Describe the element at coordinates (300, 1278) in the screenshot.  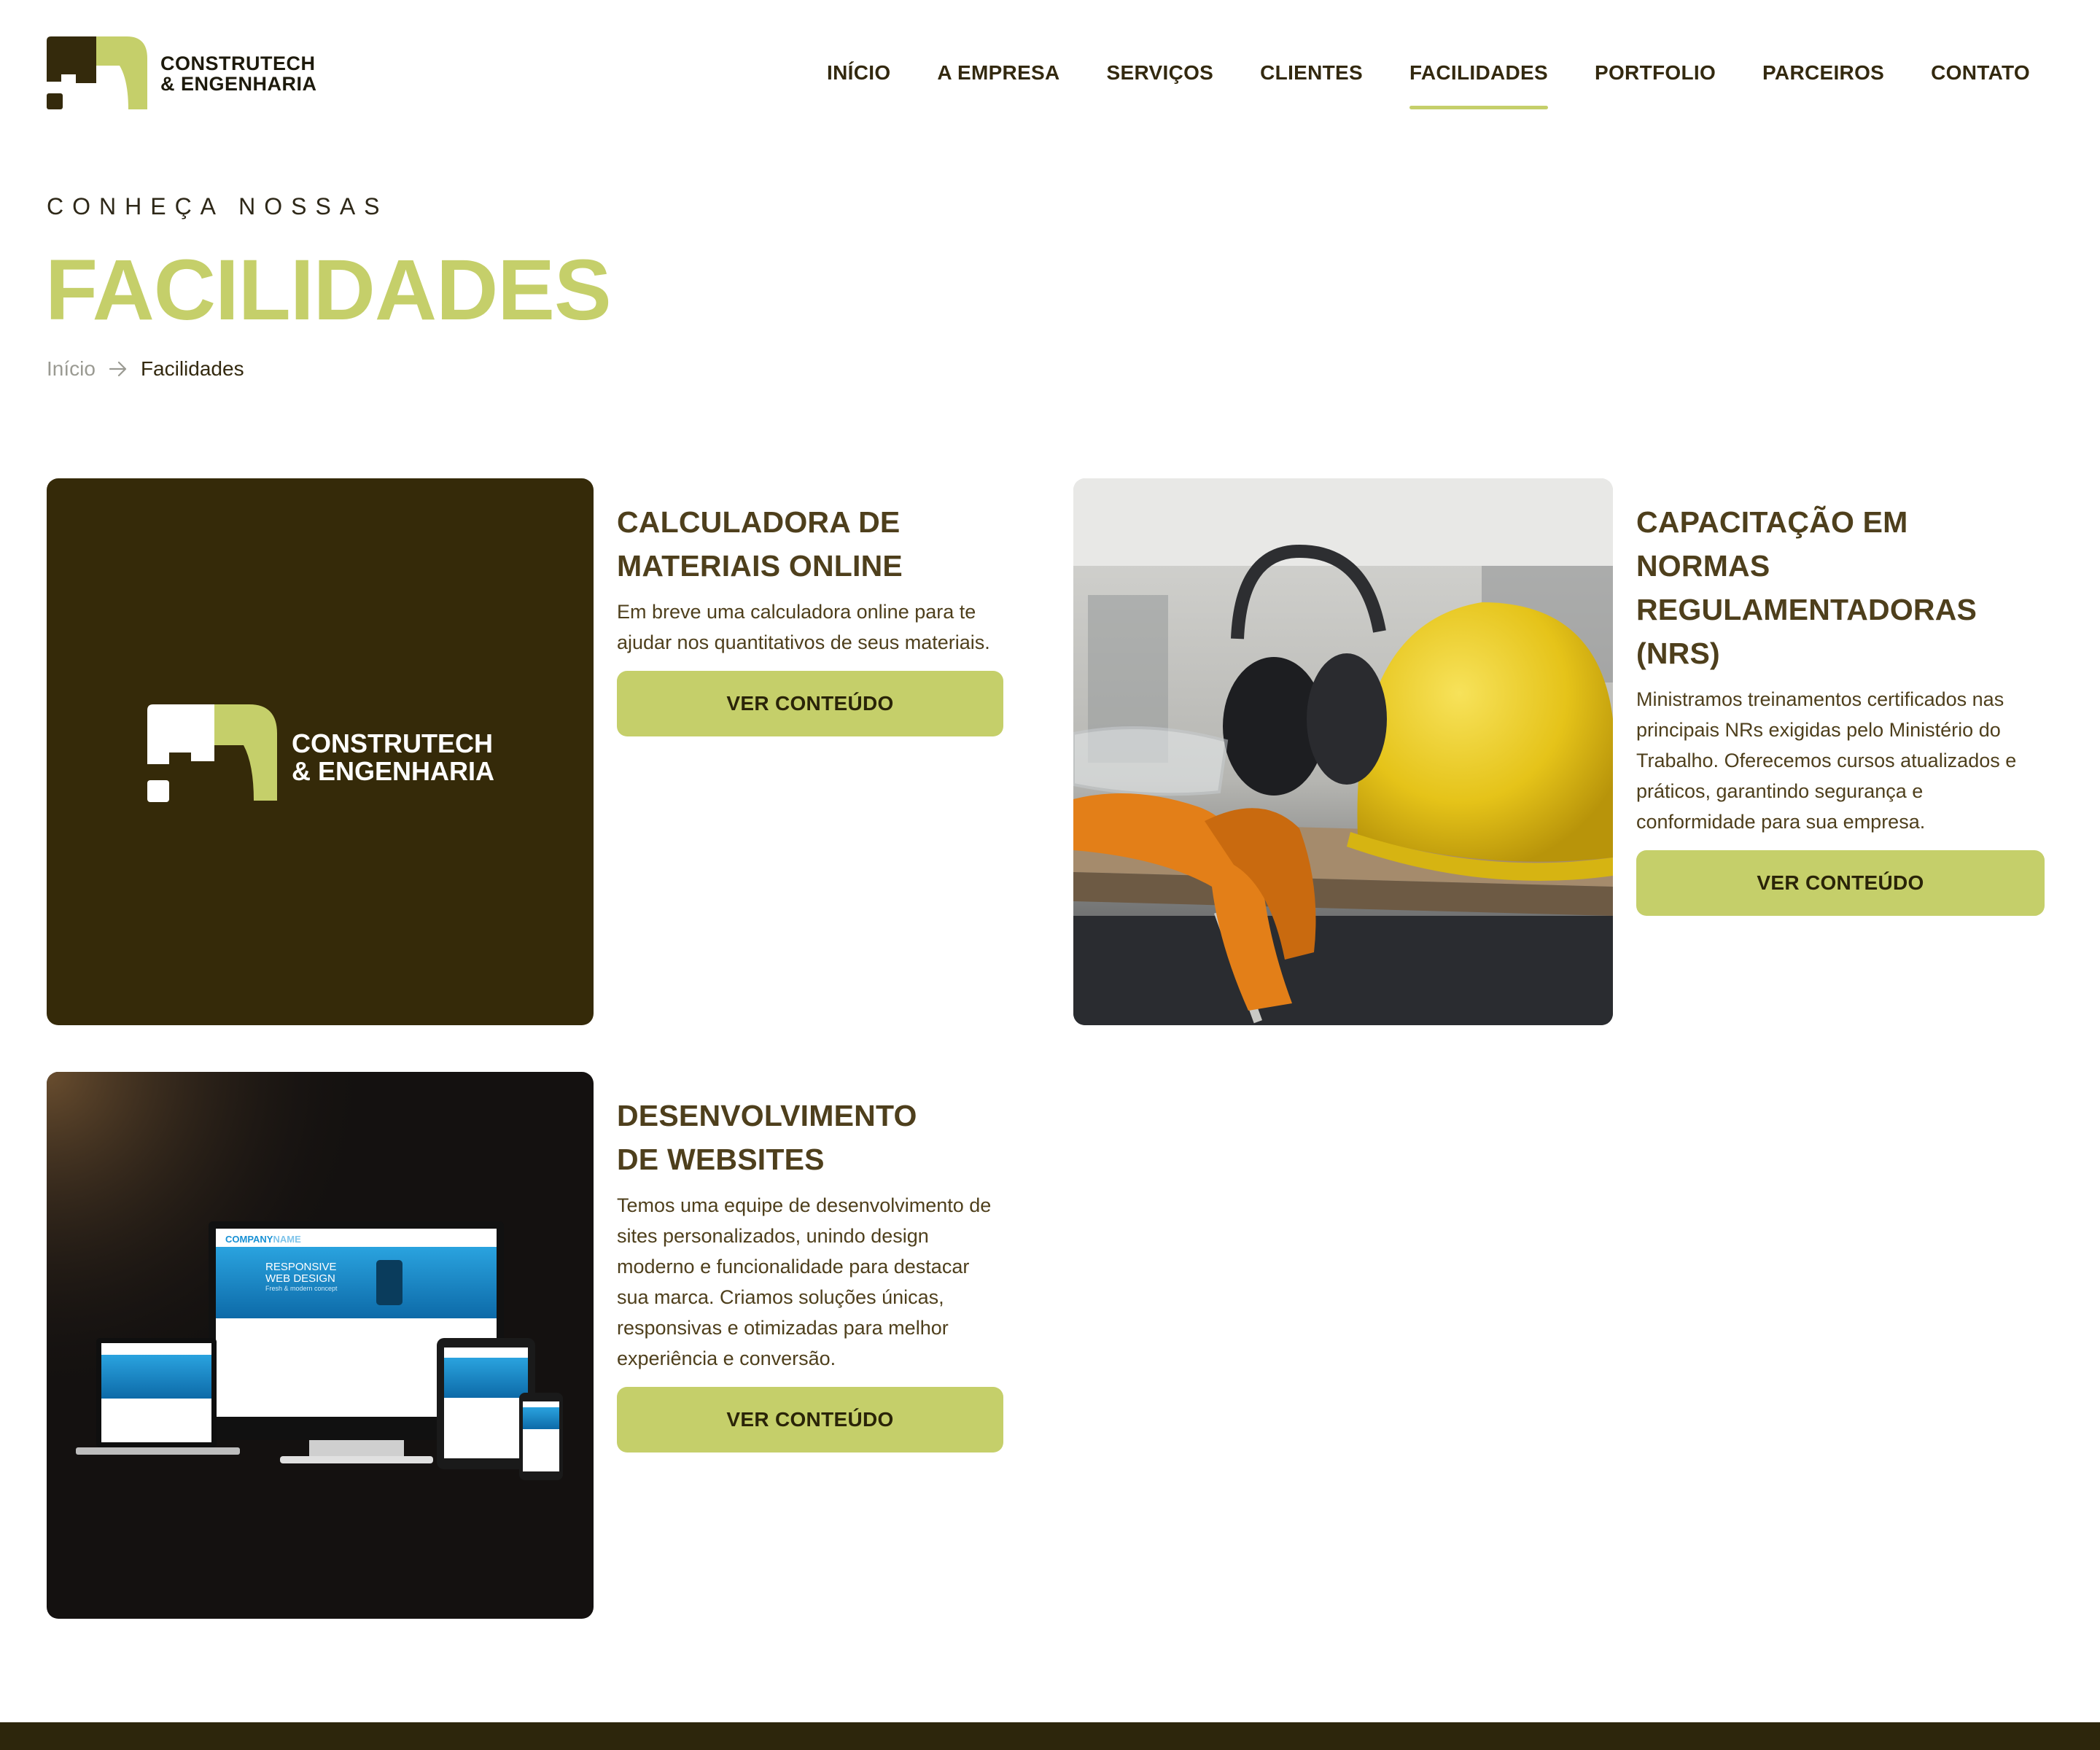
I see `mockup-headline-2: WEB DESIGN` at that location.